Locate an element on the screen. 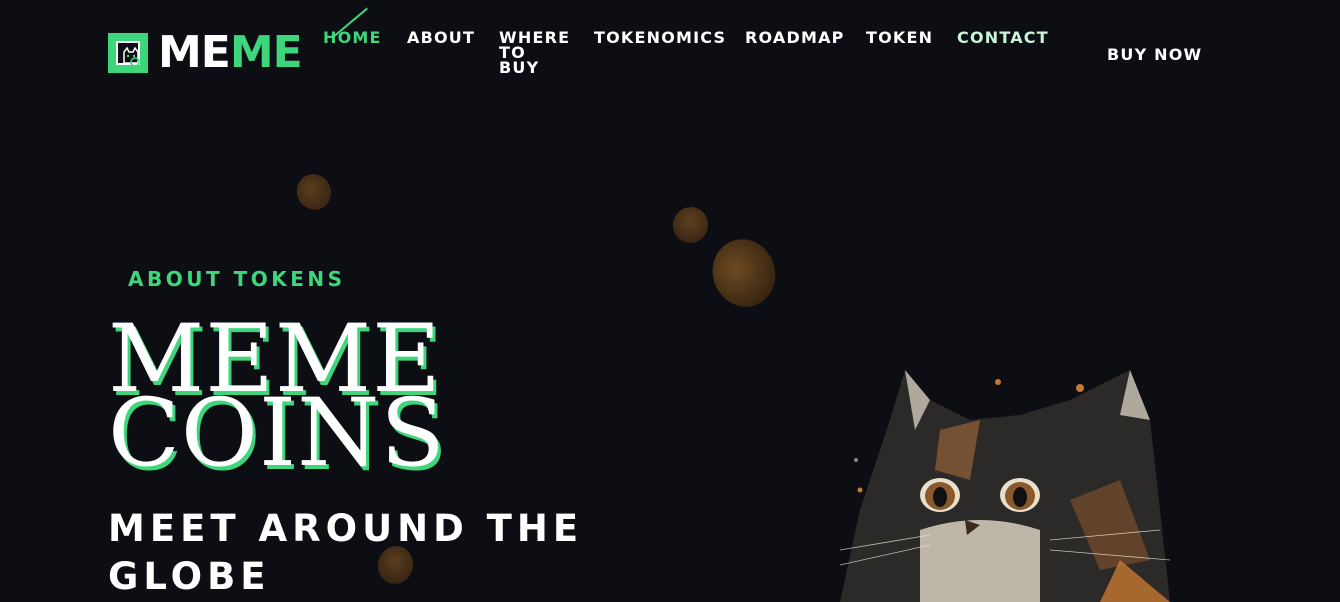 Image resolution: width=1340 pixels, height=602 pixels. brand-name-white: ME is located at coordinates (194, 52).